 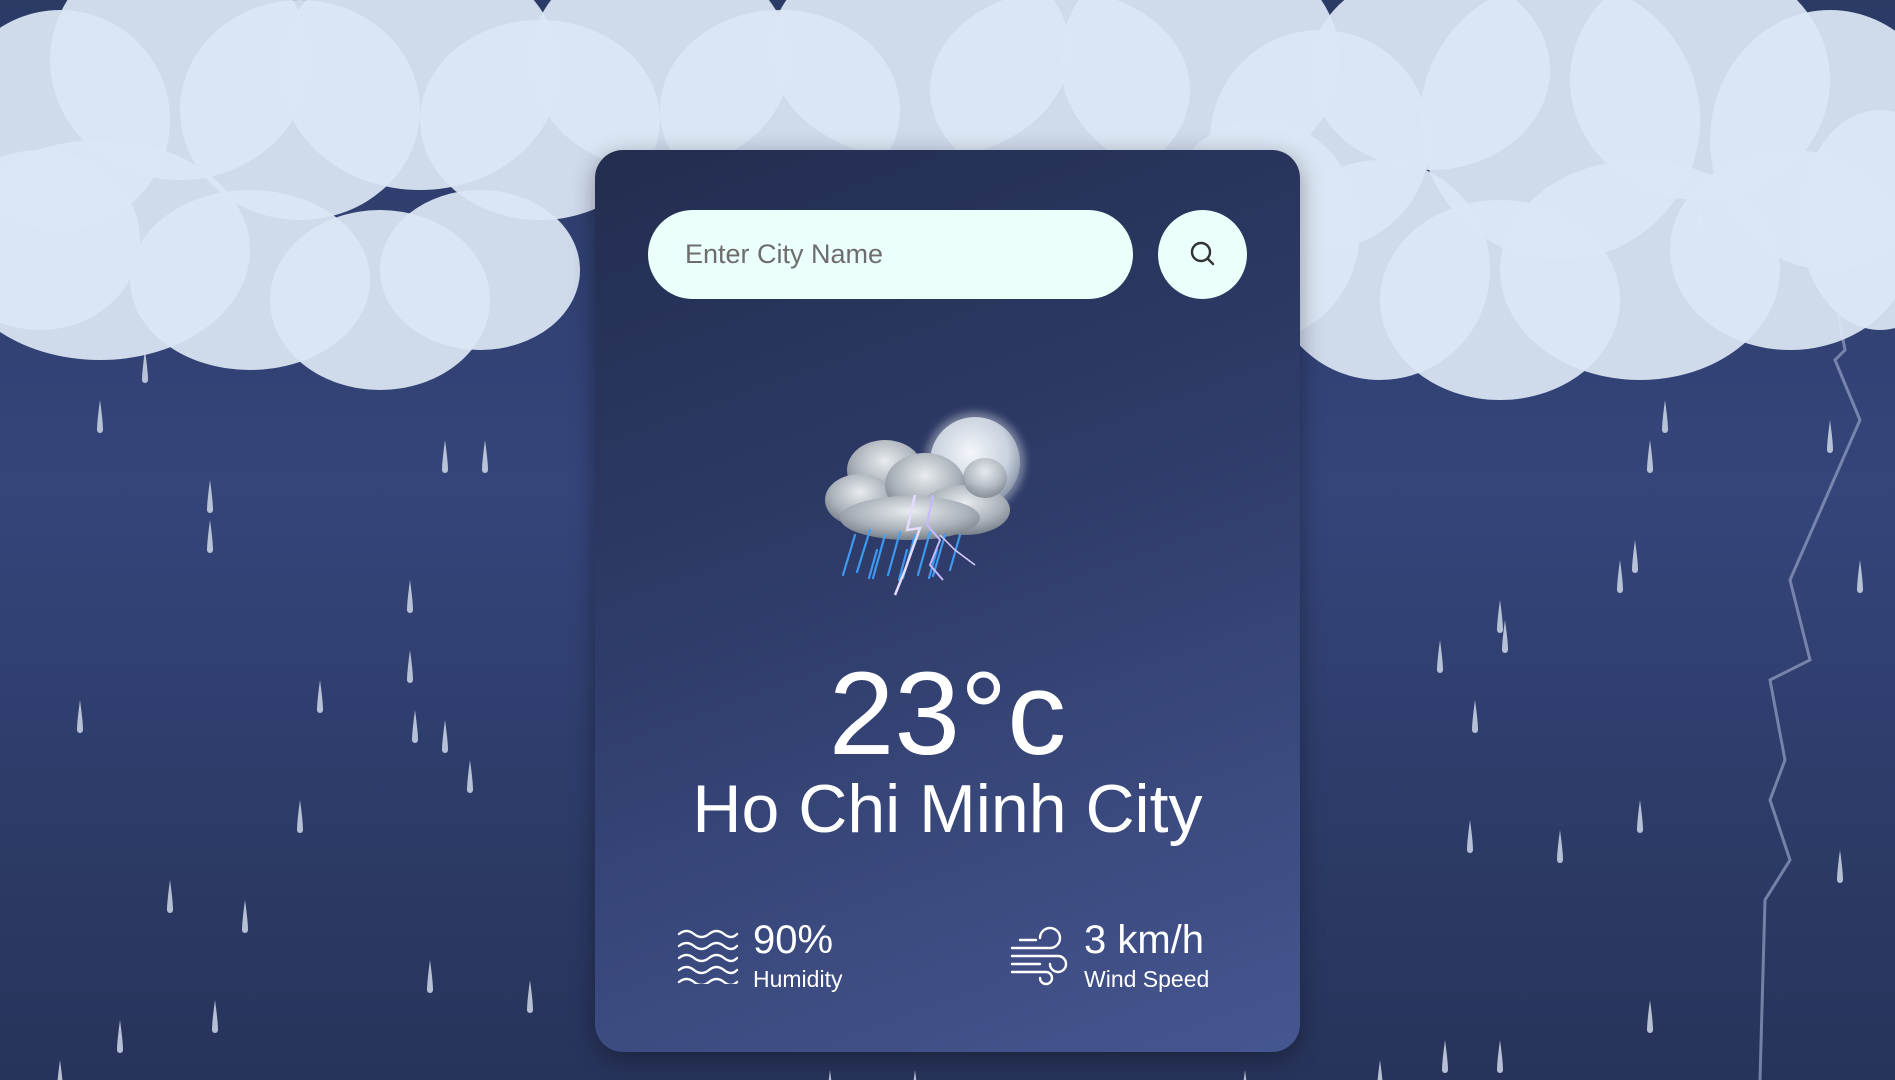 I want to click on wind-block: 3 km/h Wind Speed, so click(x=1109, y=955).